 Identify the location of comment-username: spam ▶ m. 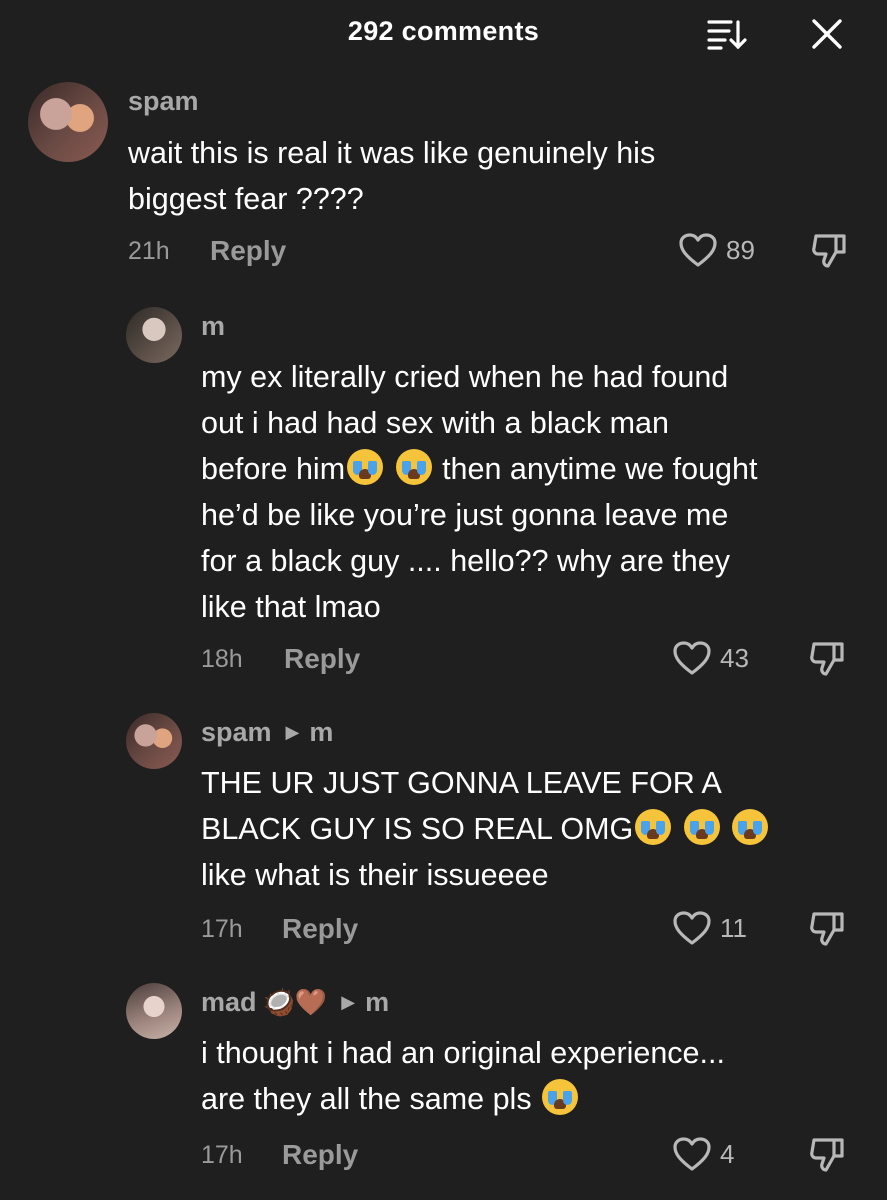
(267, 732).